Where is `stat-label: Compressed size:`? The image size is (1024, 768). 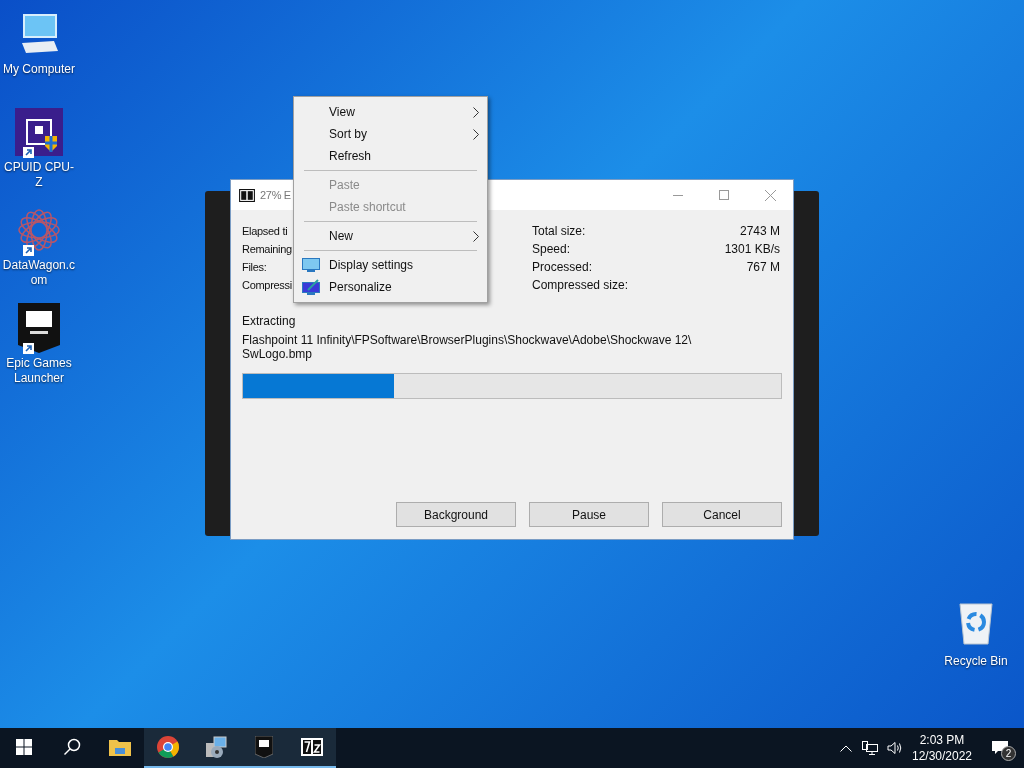
stat-label: Compressed size: is located at coordinates (580, 285).